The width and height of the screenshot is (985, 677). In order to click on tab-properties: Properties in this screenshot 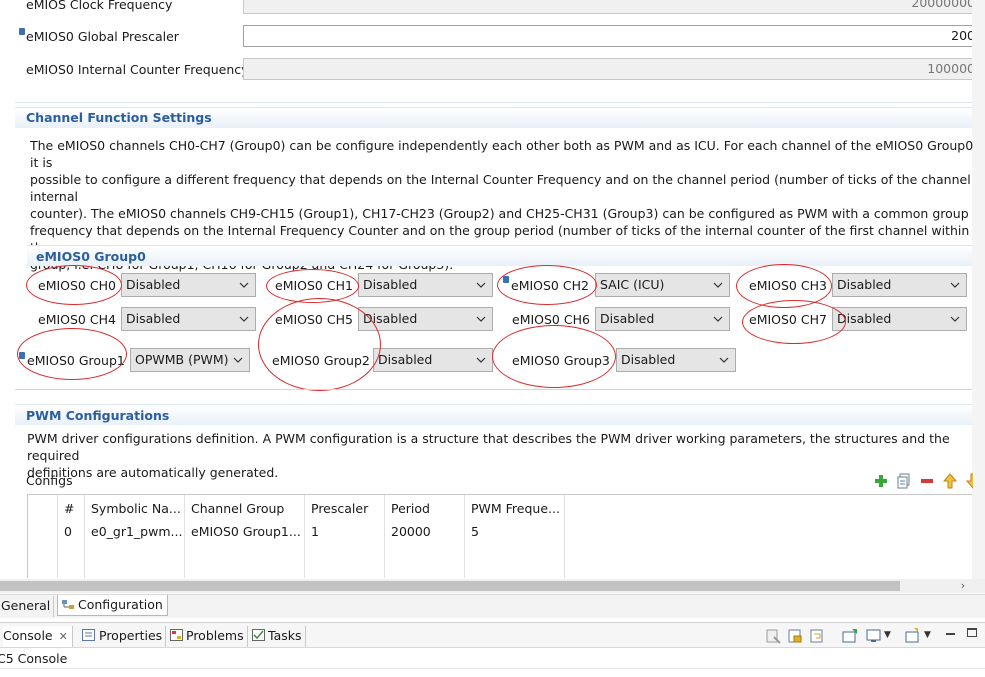, I will do `click(124, 636)`.